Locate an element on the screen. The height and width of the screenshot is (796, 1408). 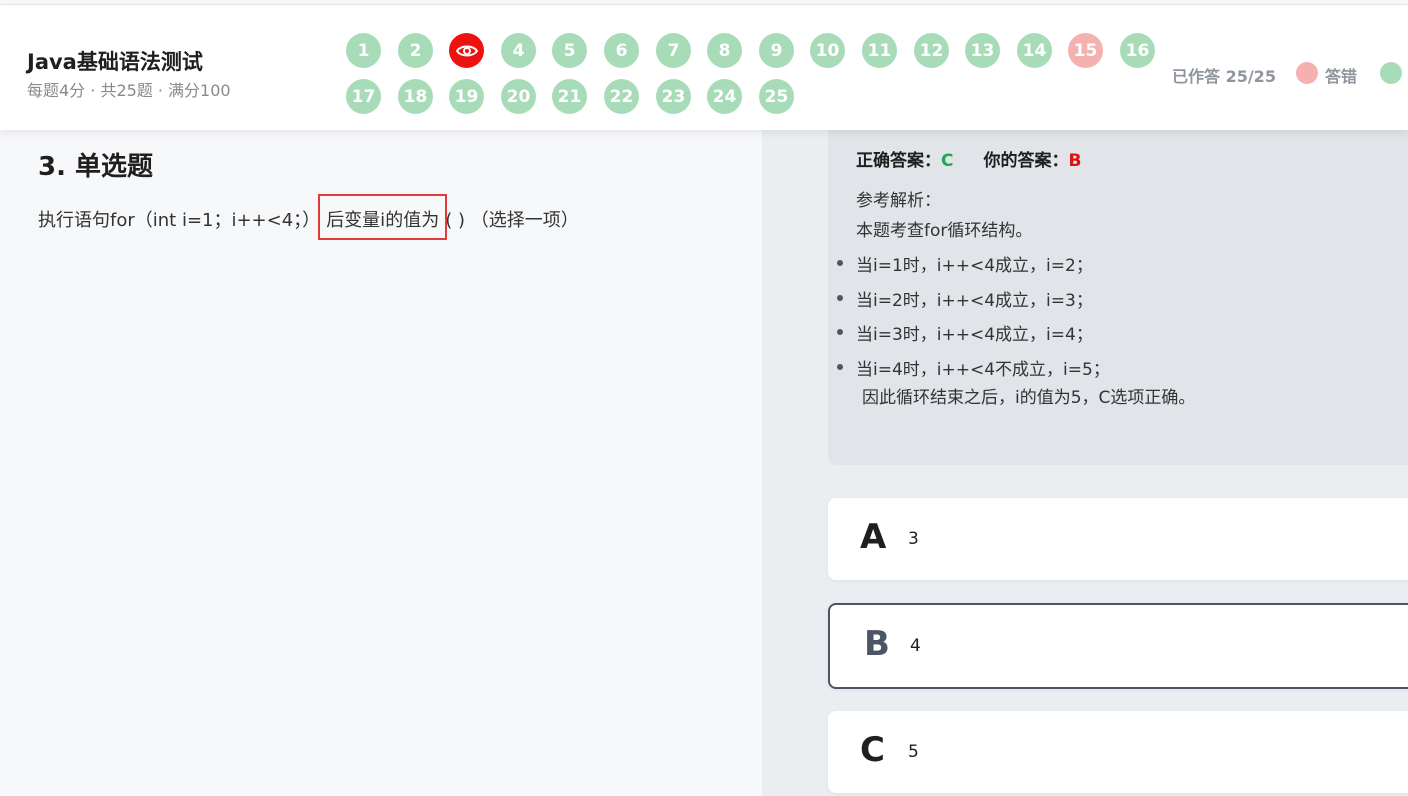
question-nav-item: 19 is located at coordinates (466, 96).